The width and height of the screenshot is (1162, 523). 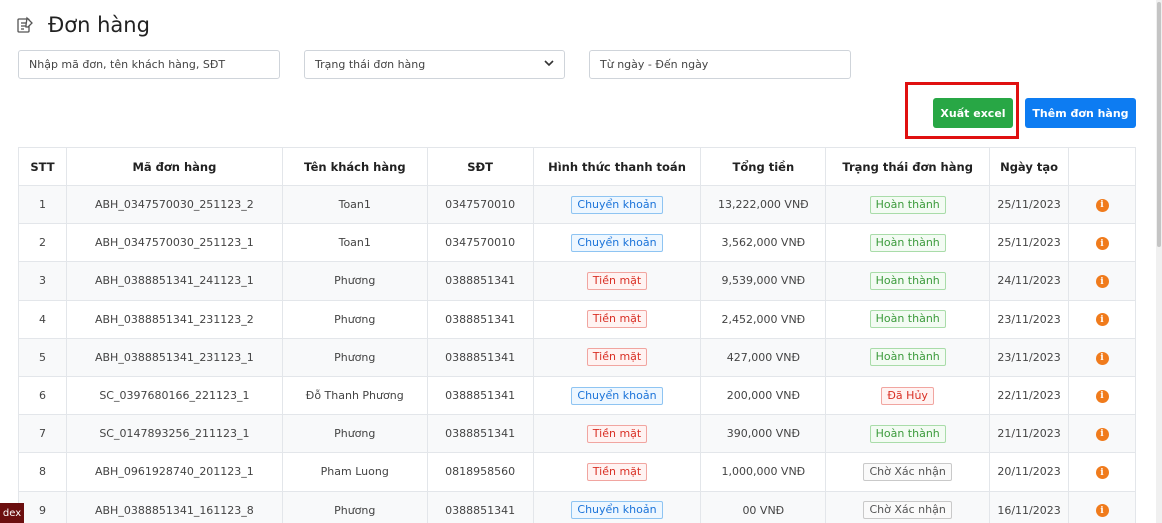 I want to click on cell-order-code: SC_0397680166_221123_1, so click(x=174, y=395).